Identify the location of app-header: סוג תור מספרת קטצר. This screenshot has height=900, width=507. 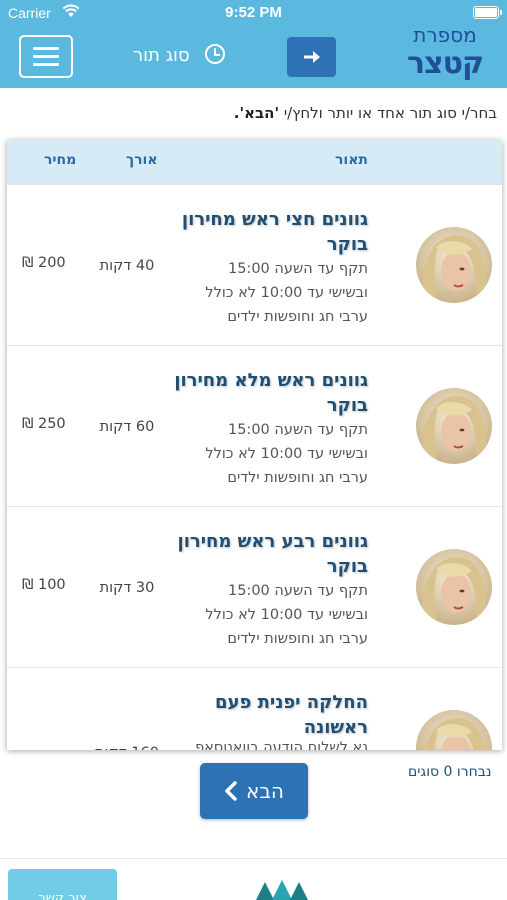
(253, 55).